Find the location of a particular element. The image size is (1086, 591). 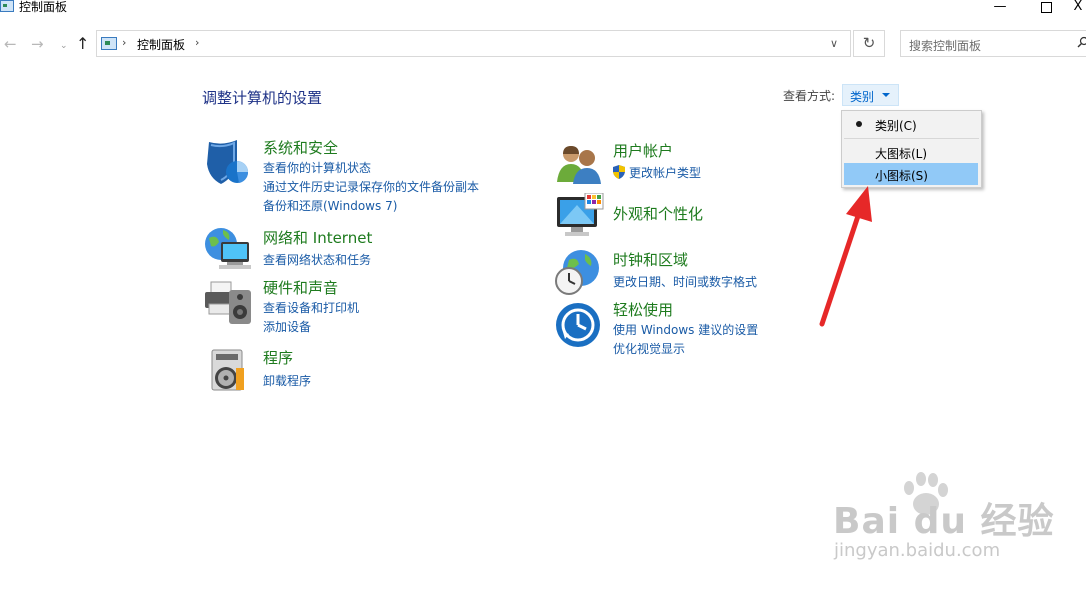

menu-item-category-label: 类别(C) is located at coordinates (896, 126).